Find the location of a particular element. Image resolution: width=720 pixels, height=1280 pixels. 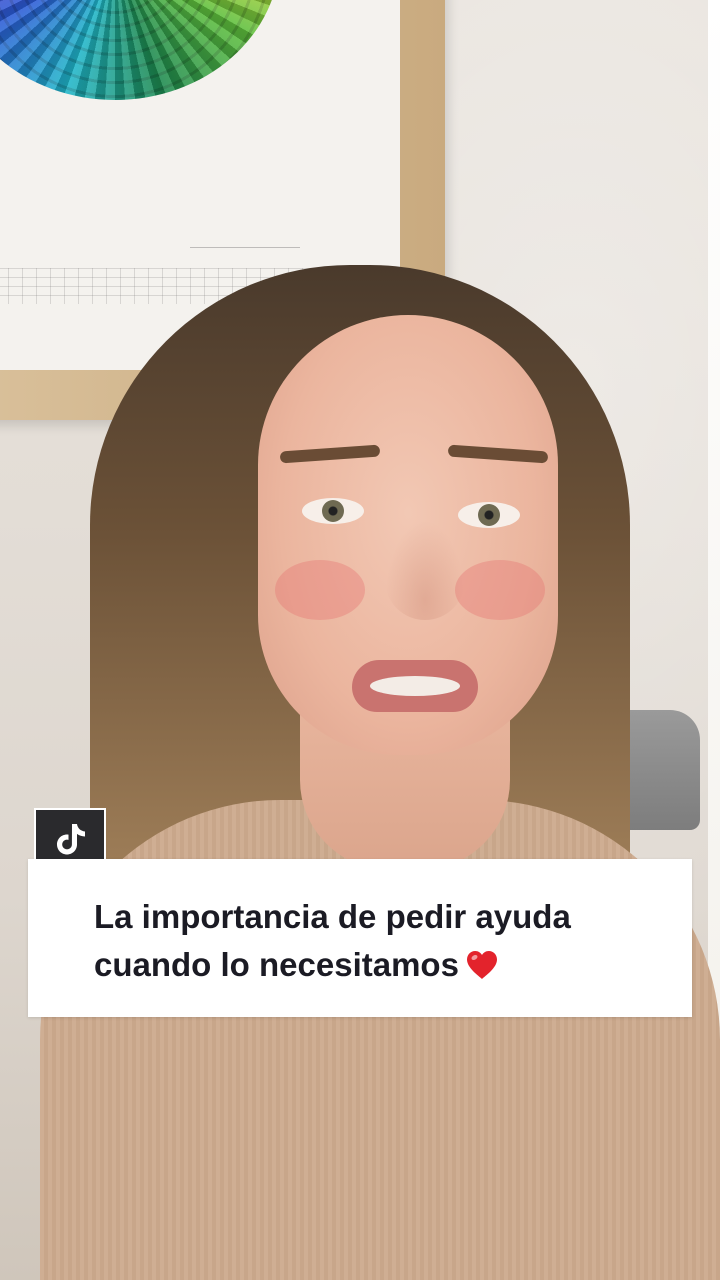

artwork-signature is located at coordinates (245, 236).